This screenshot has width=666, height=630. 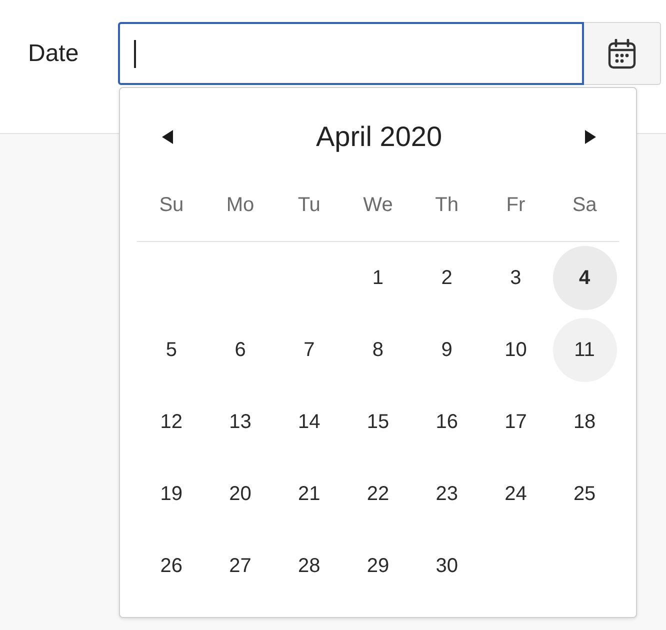 I want to click on date-input, so click(x=351, y=53).